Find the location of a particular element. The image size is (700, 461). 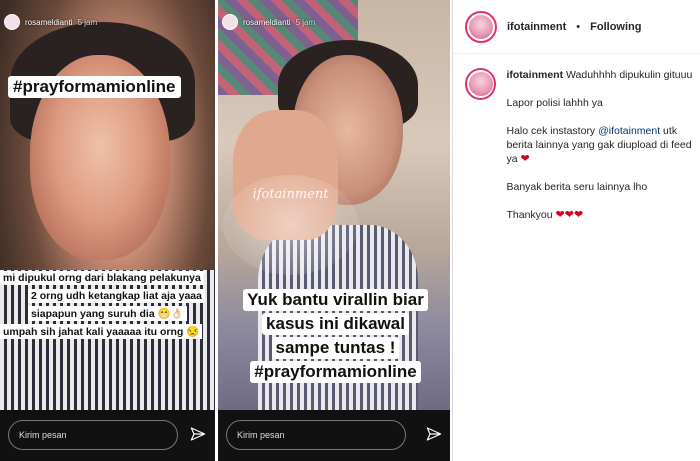

caption-intro-text: Waduhhhh dipukulin gituuu is located at coordinates (629, 75).